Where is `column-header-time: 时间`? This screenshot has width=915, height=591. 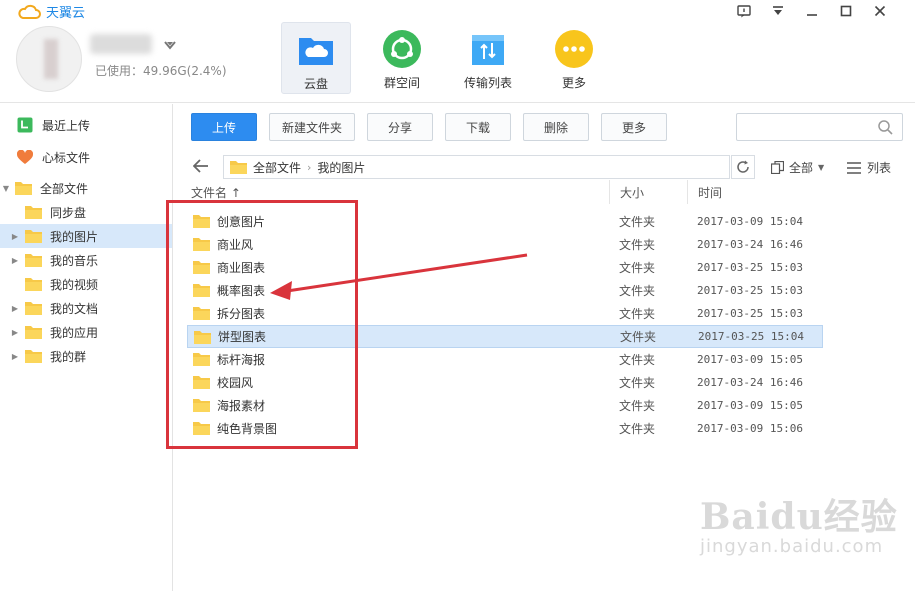
column-header-time: 时间 is located at coordinates (710, 192).